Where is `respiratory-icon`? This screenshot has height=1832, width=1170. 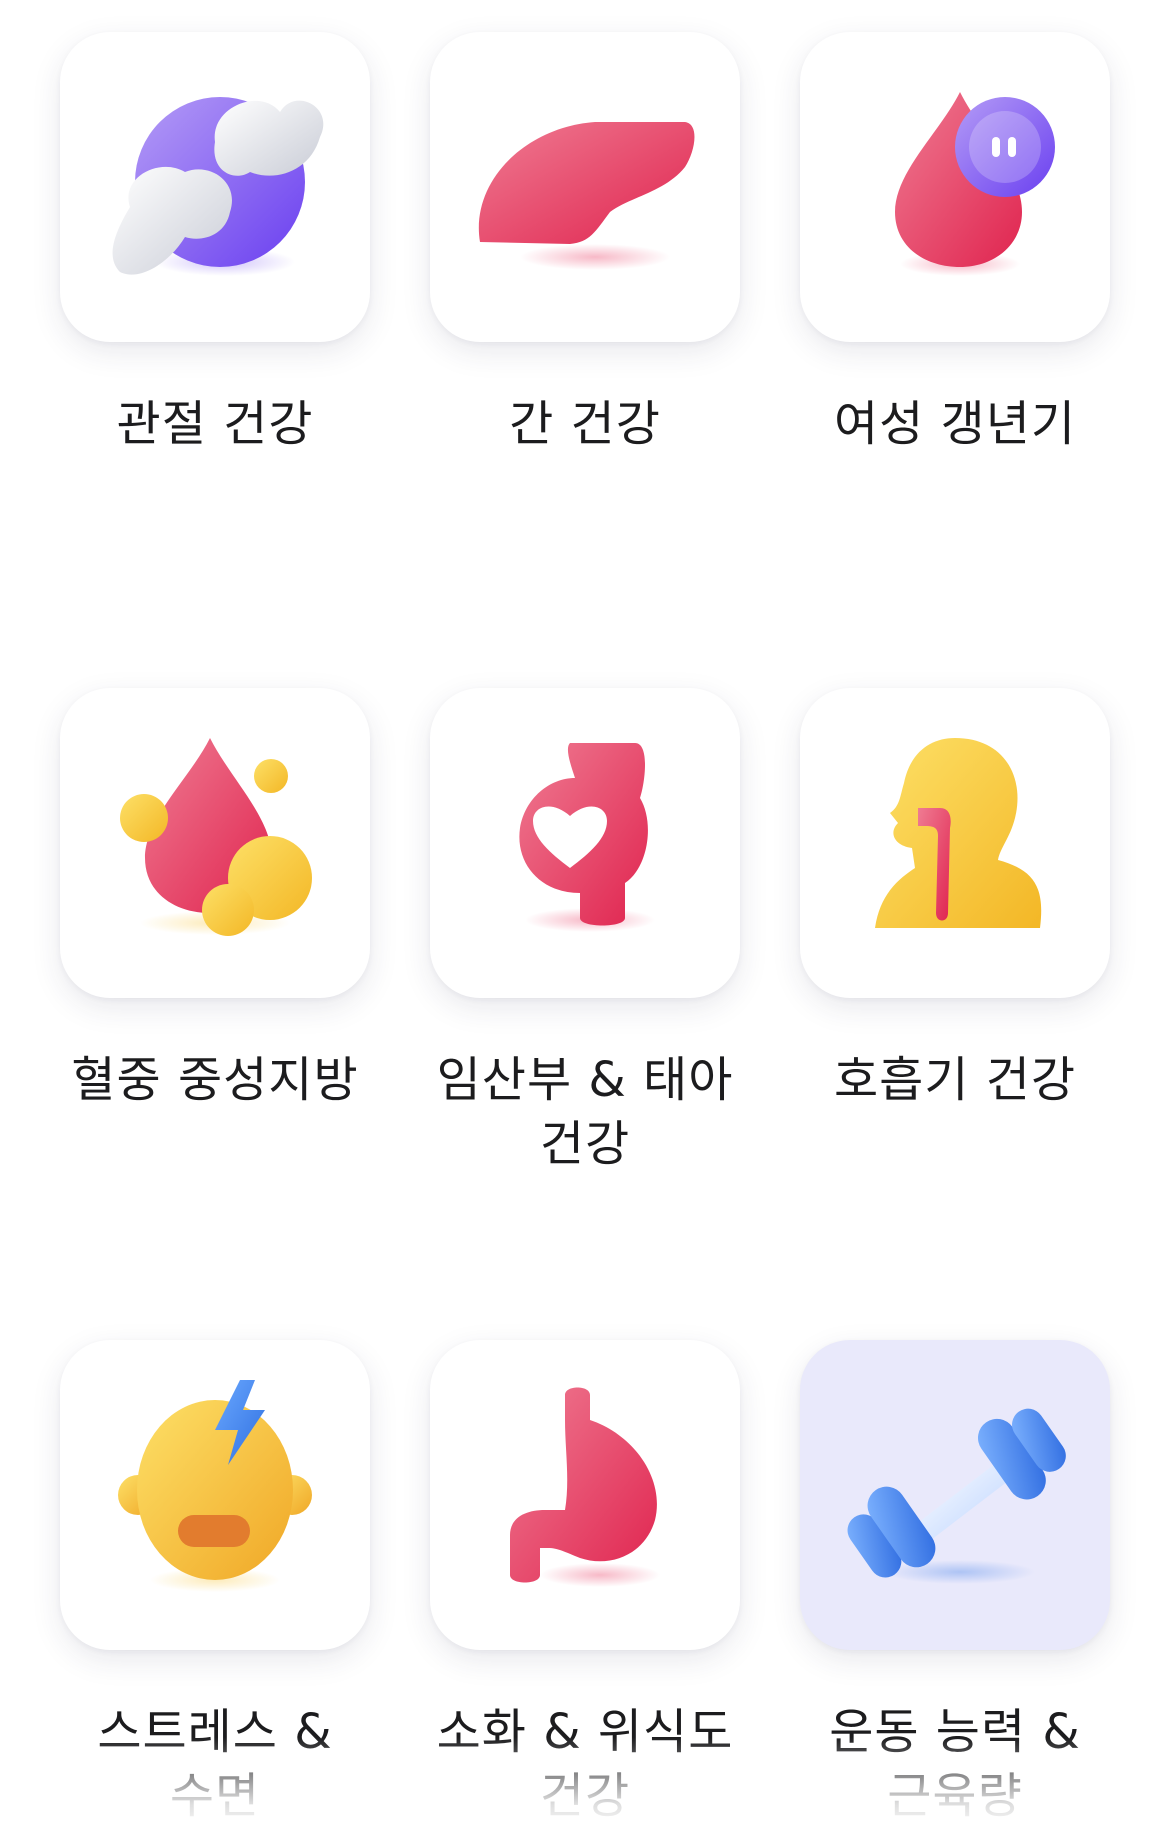 respiratory-icon is located at coordinates (958, 833).